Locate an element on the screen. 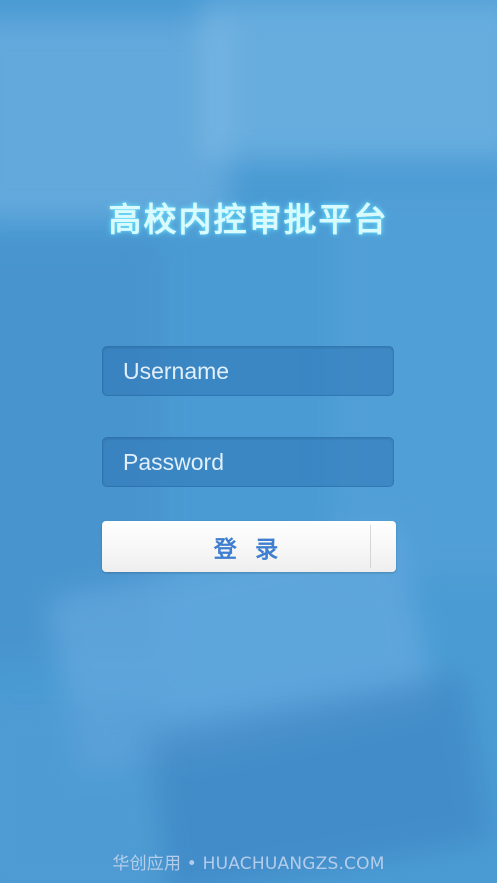  watermark-text: 华创应用 • HUACHUANGZS.COM is located at coordinates (248, 864).